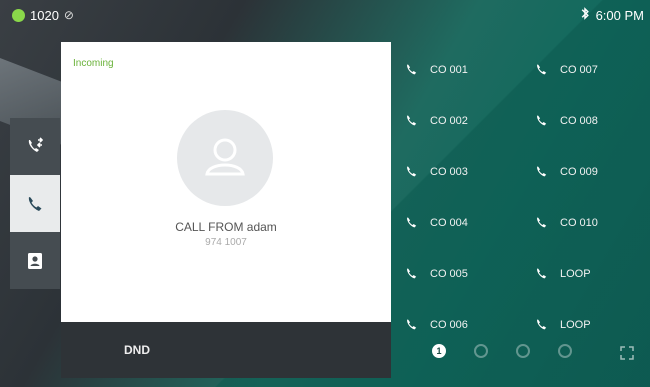  I want to click on caller-number: 974 1007, so click(226, 242).